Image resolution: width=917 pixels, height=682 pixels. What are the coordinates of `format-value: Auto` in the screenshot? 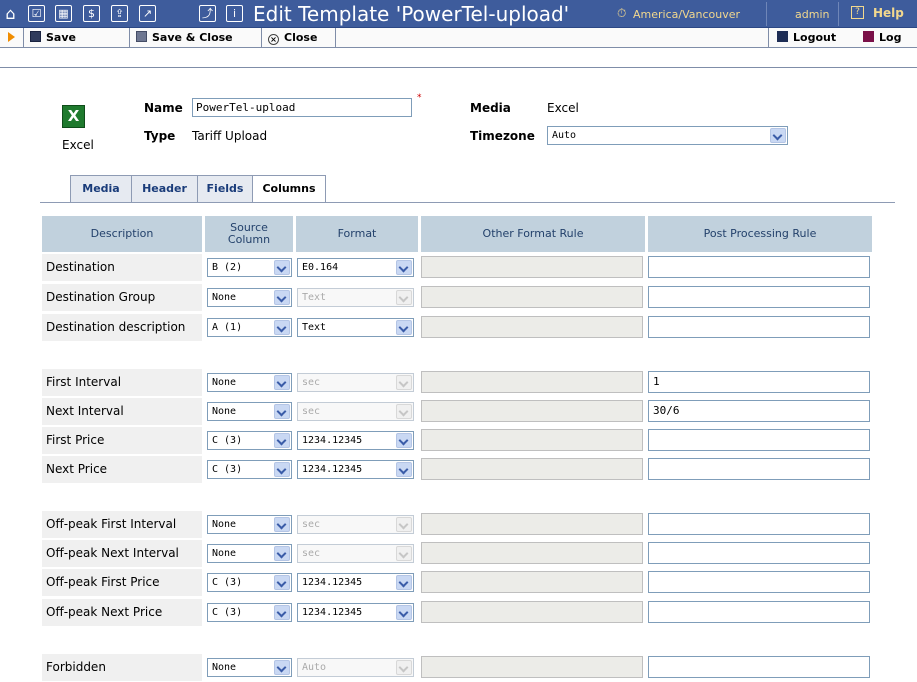 It's located at (314, 667).